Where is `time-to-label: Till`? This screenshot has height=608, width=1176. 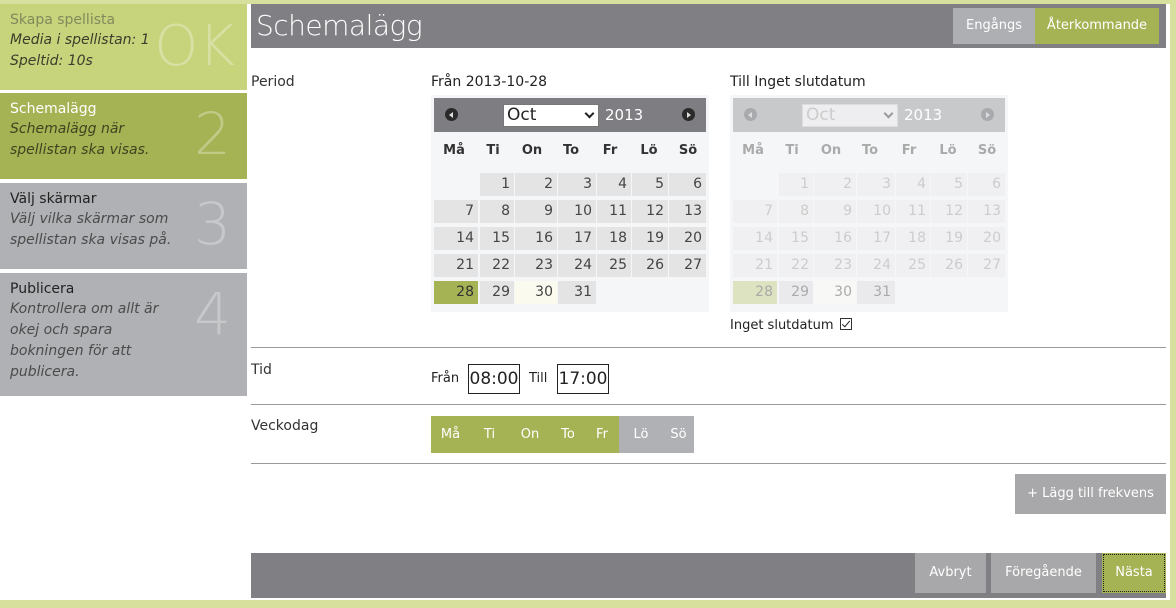
time-to-label: Till is located at coordinates (538, 378).